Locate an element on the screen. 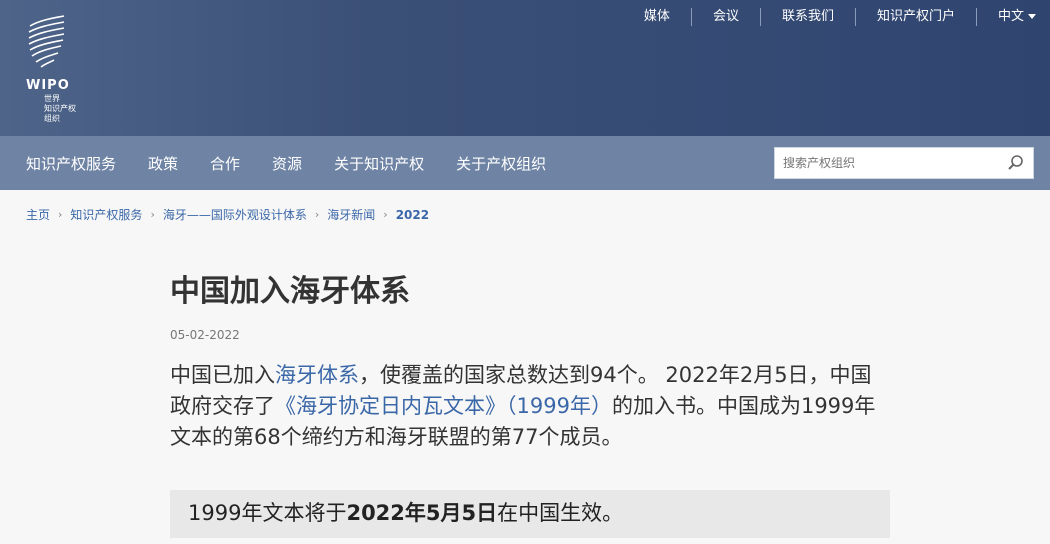  logo-wordmark: WIPO is located at coordinates (48, 85).